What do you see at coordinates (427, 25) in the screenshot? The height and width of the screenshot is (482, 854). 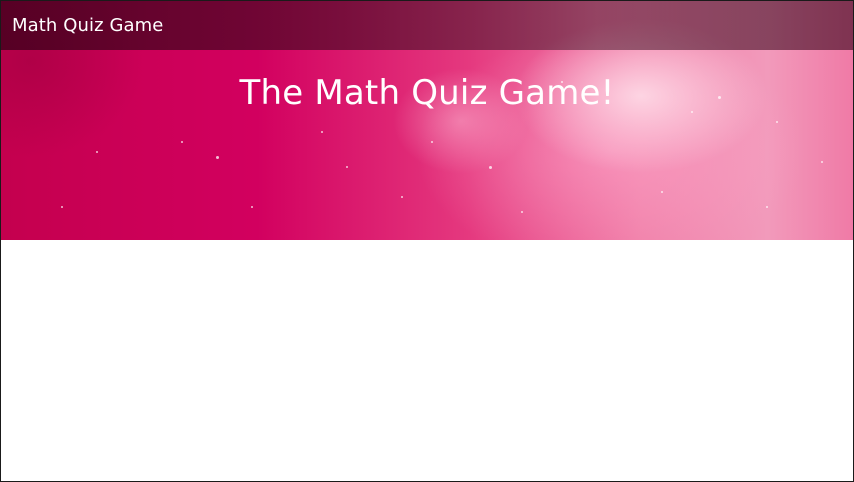 I see `top-navbar: Math Quiz Game` at bounding box center [427, 25].